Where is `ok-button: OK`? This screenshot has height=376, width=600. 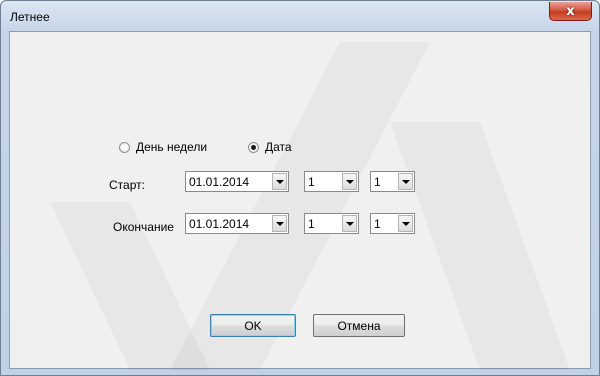
ok-button: OK is located at coordinates (253, 325).